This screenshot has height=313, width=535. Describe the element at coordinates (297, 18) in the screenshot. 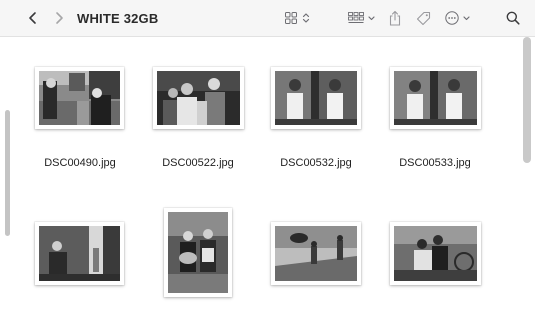

I see `view-mode-button` at that location.